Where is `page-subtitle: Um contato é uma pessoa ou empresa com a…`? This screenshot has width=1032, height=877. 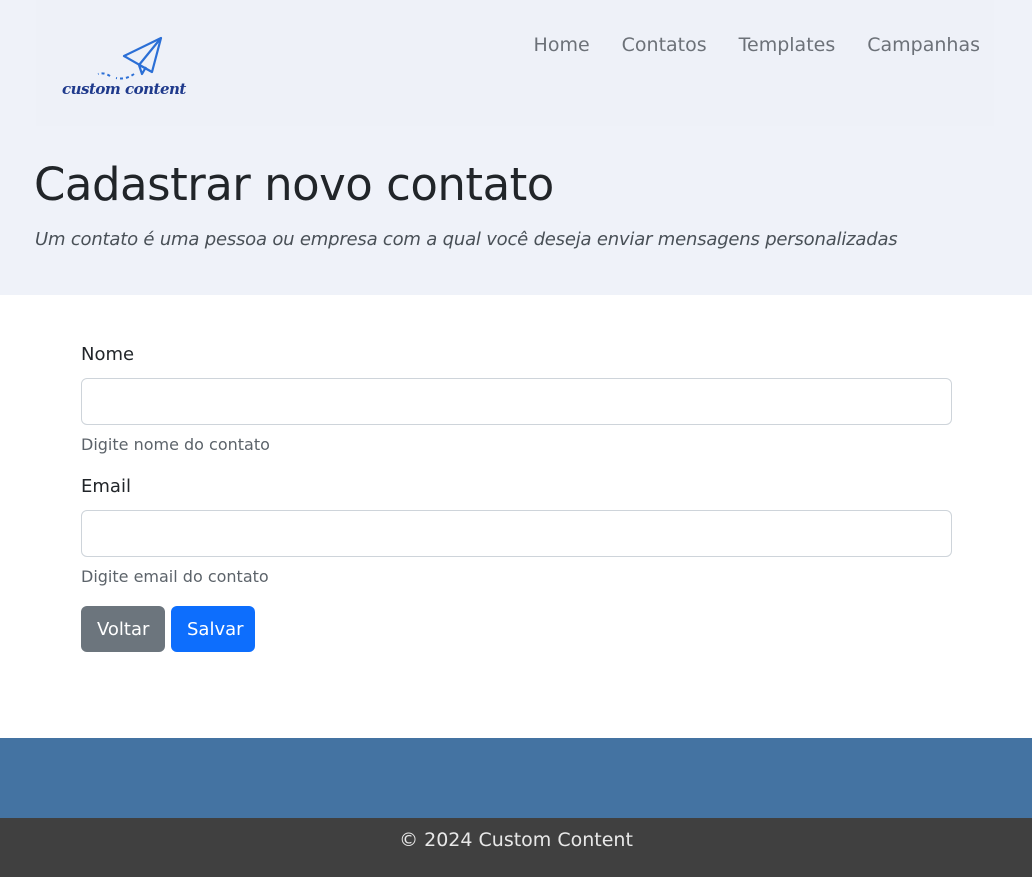
page-subtitle: Um contato é uma pessoa ou empresa com a… is located at coordinates (466, 239).